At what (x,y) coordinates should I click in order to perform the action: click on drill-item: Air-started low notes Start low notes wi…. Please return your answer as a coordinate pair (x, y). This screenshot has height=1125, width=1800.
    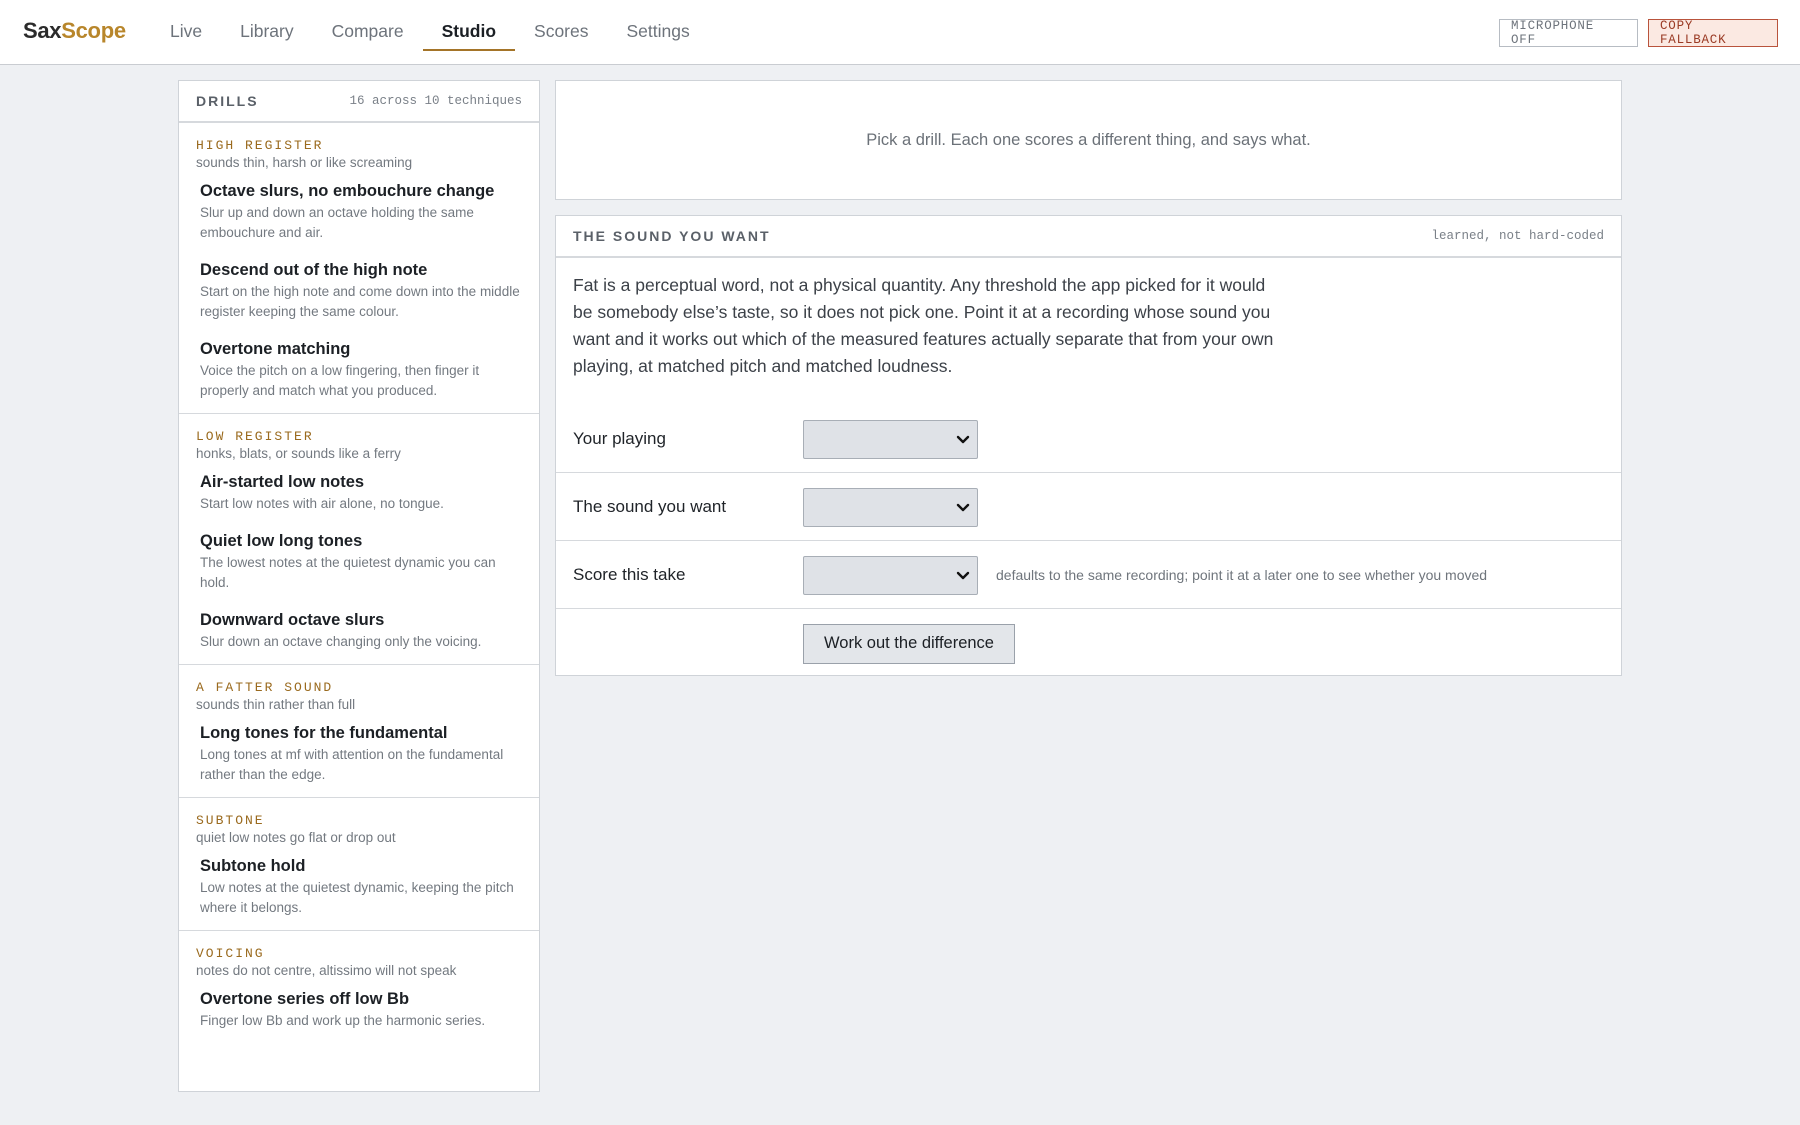
    Looking at the image, I should click on (359, 490).